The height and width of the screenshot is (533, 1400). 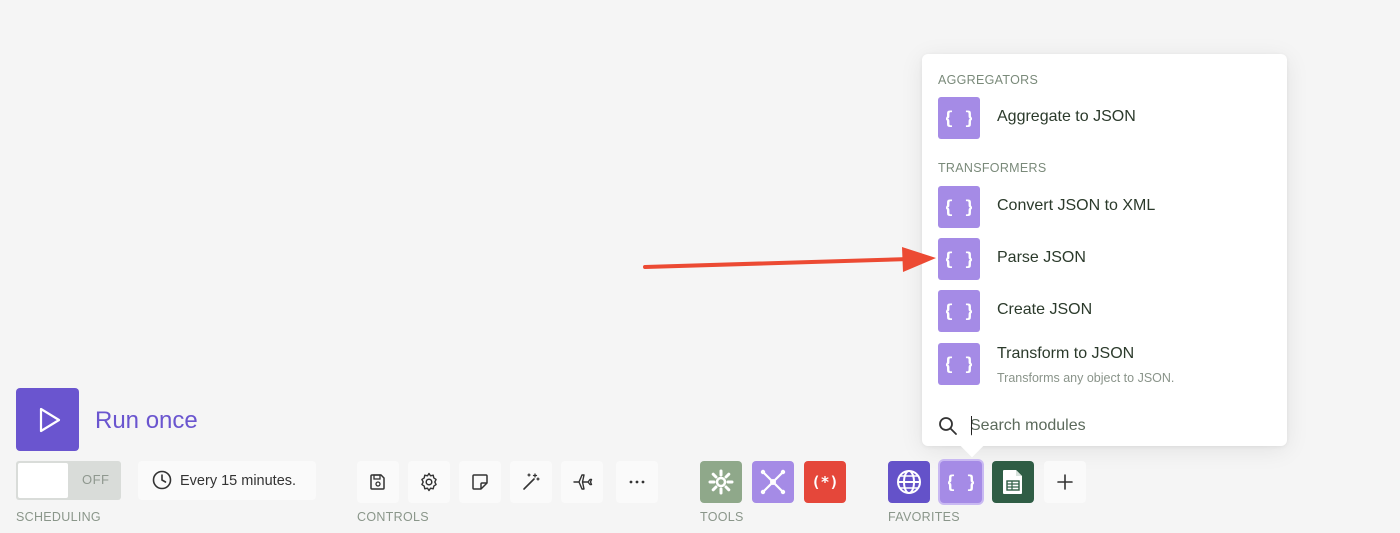 I want to click on save-button, so click(x=378, y=482).